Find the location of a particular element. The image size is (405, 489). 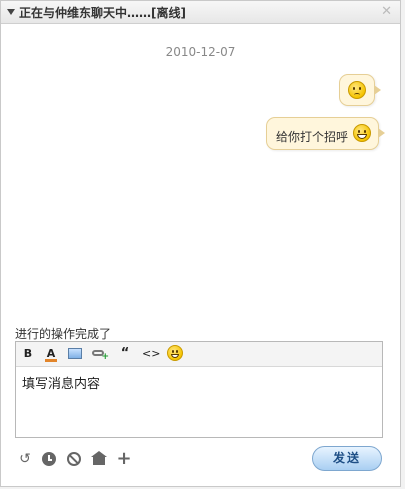

grin-face-icon is located at coordinates (362, 133).